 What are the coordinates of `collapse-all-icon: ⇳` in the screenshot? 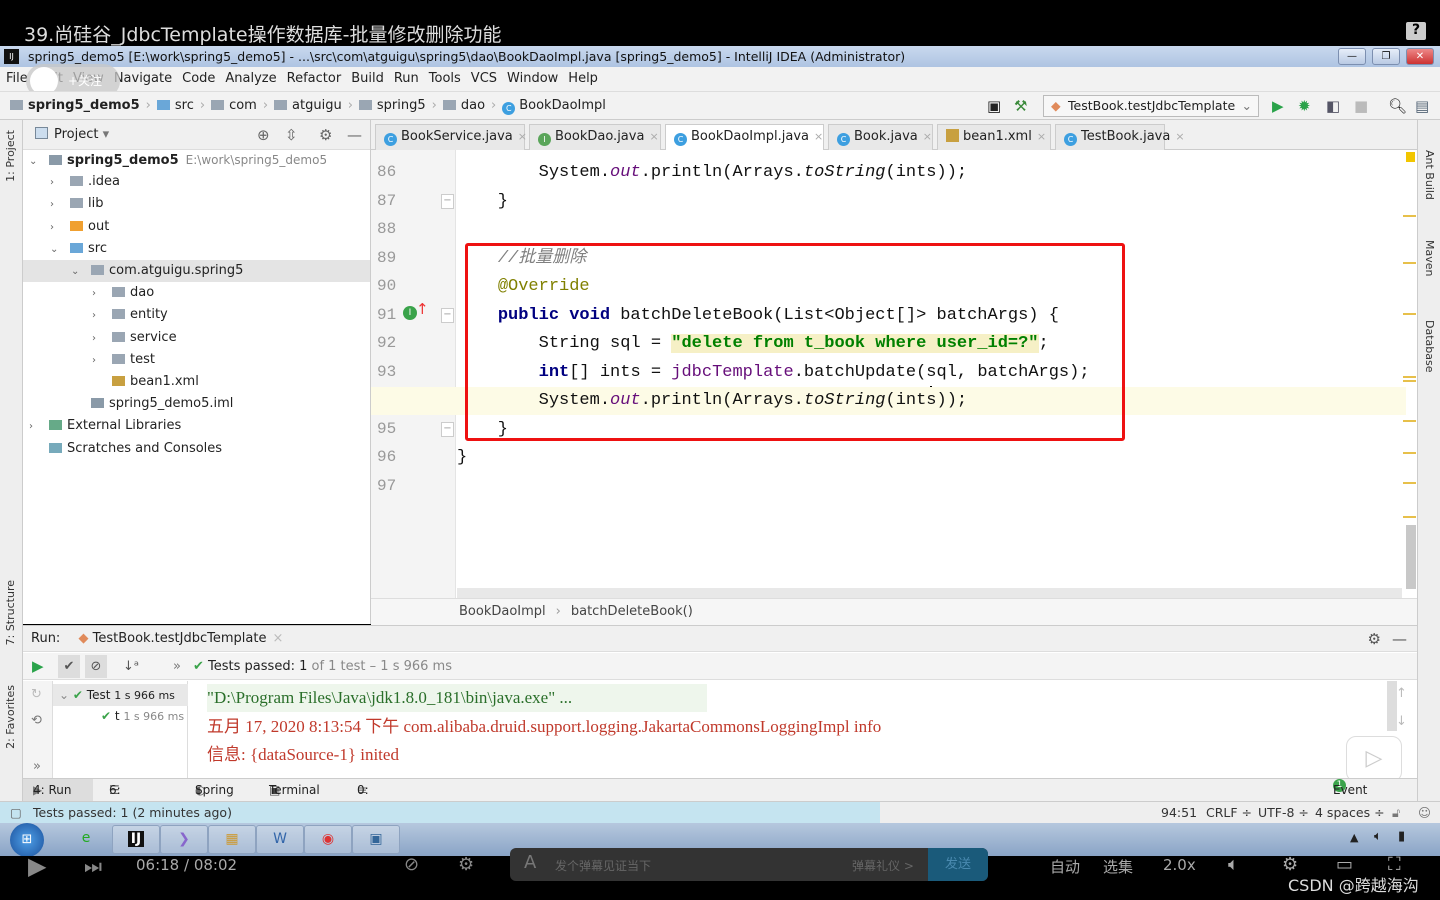 It's located at (291, 135).